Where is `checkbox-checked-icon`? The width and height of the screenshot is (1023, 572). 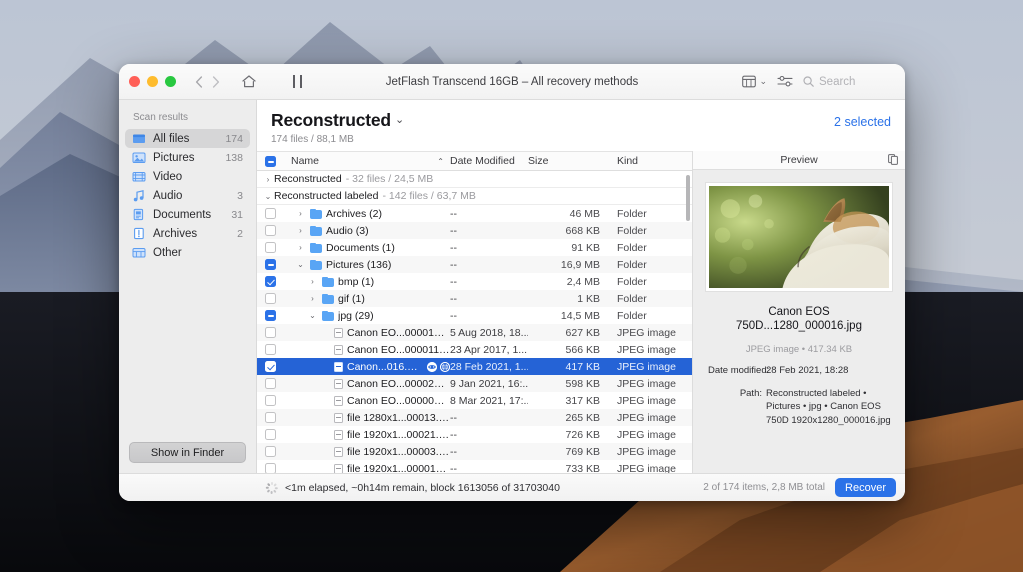 checkbox-checked-icon is located at coordinates (270, 281).